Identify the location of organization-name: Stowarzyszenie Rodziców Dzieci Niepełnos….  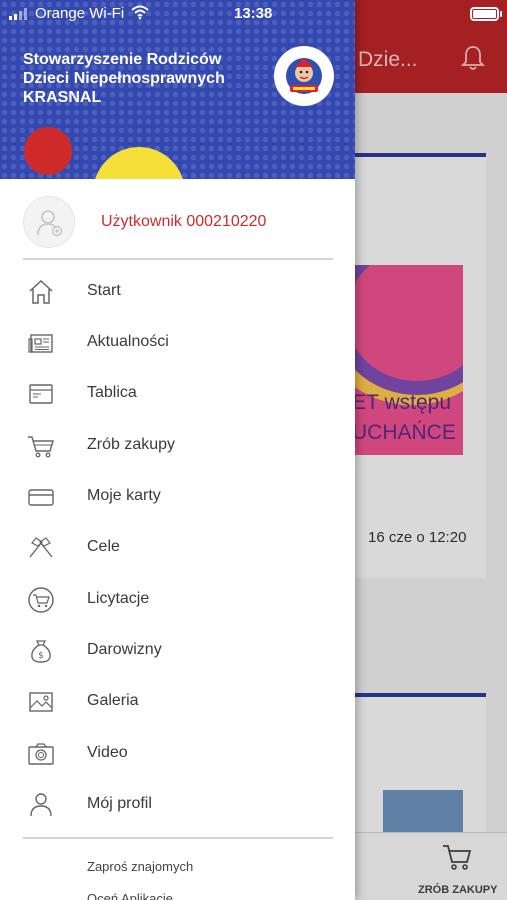
(124, 78).